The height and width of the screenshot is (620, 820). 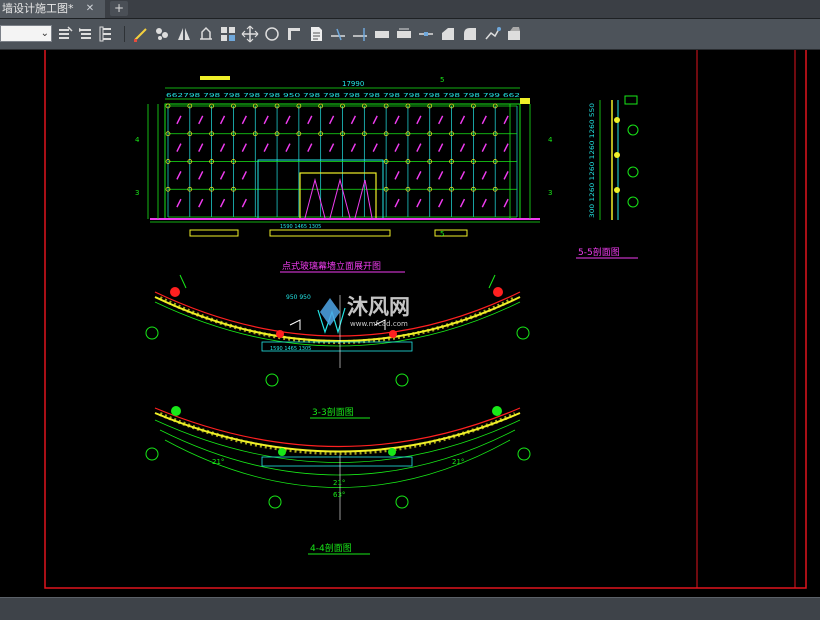 I want to click on document-tab-title: 墙设计施工图*, so click(x=38, y=8).